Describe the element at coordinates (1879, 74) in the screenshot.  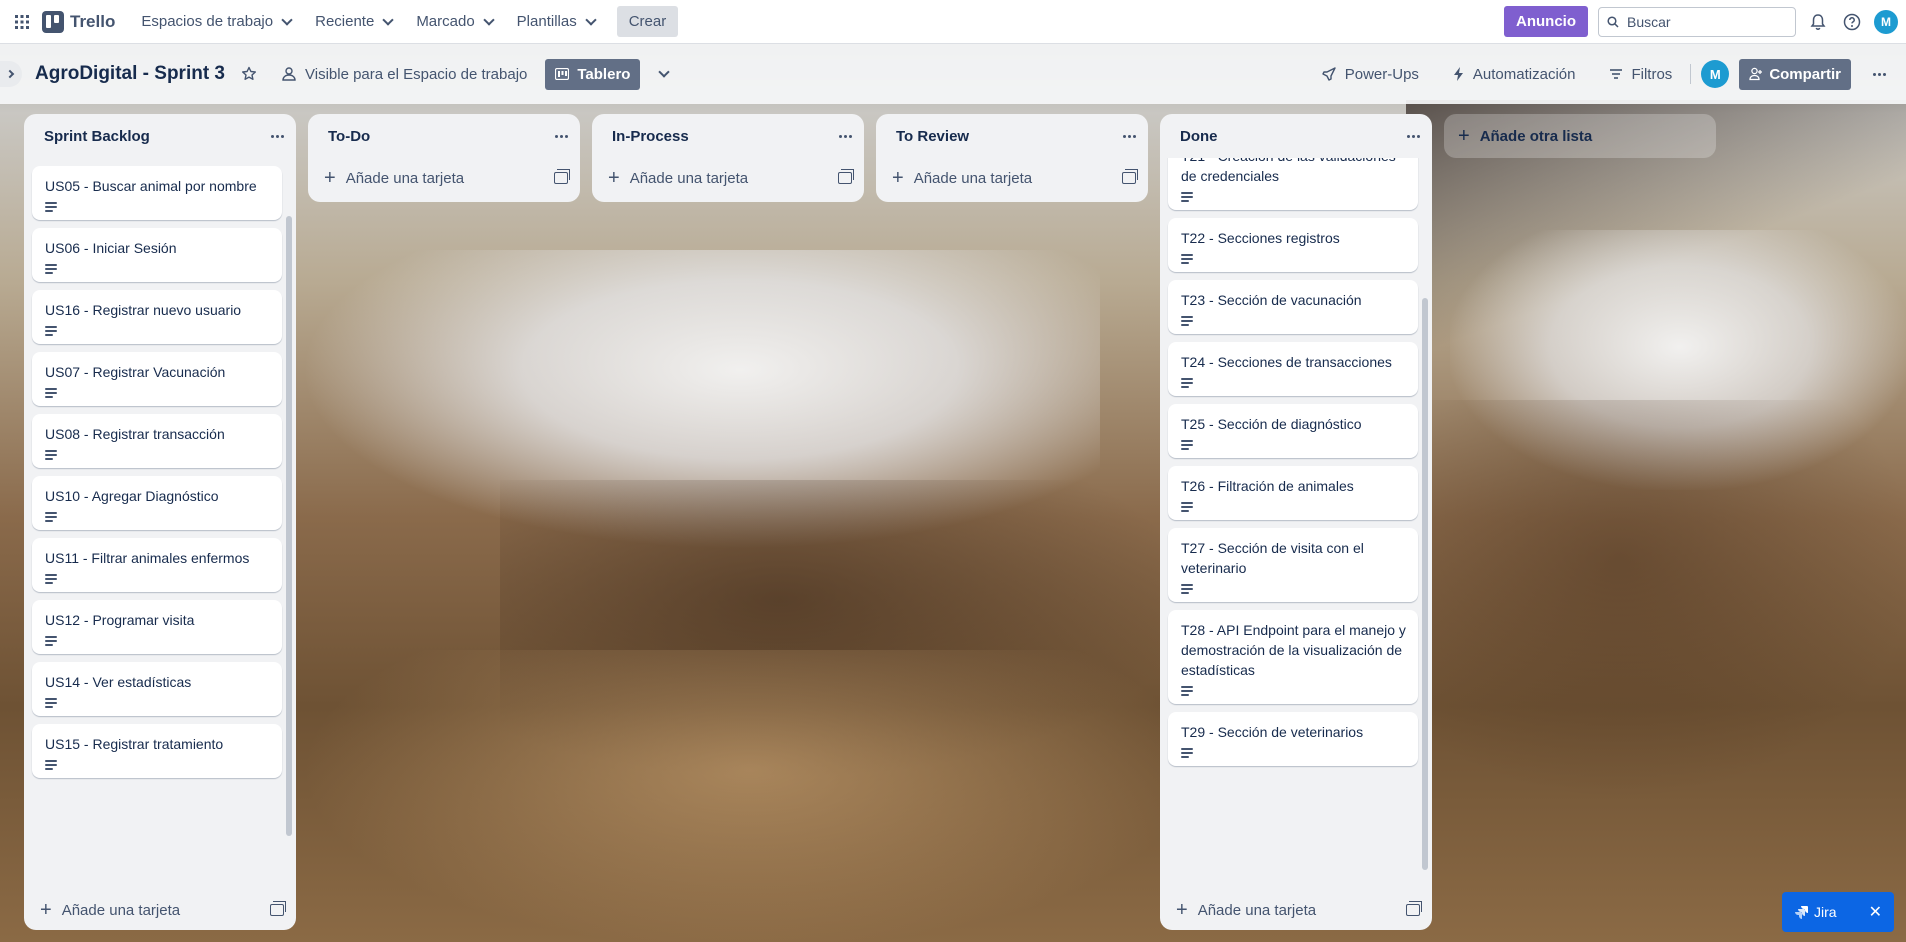
I see `board-menu-button` at that location.